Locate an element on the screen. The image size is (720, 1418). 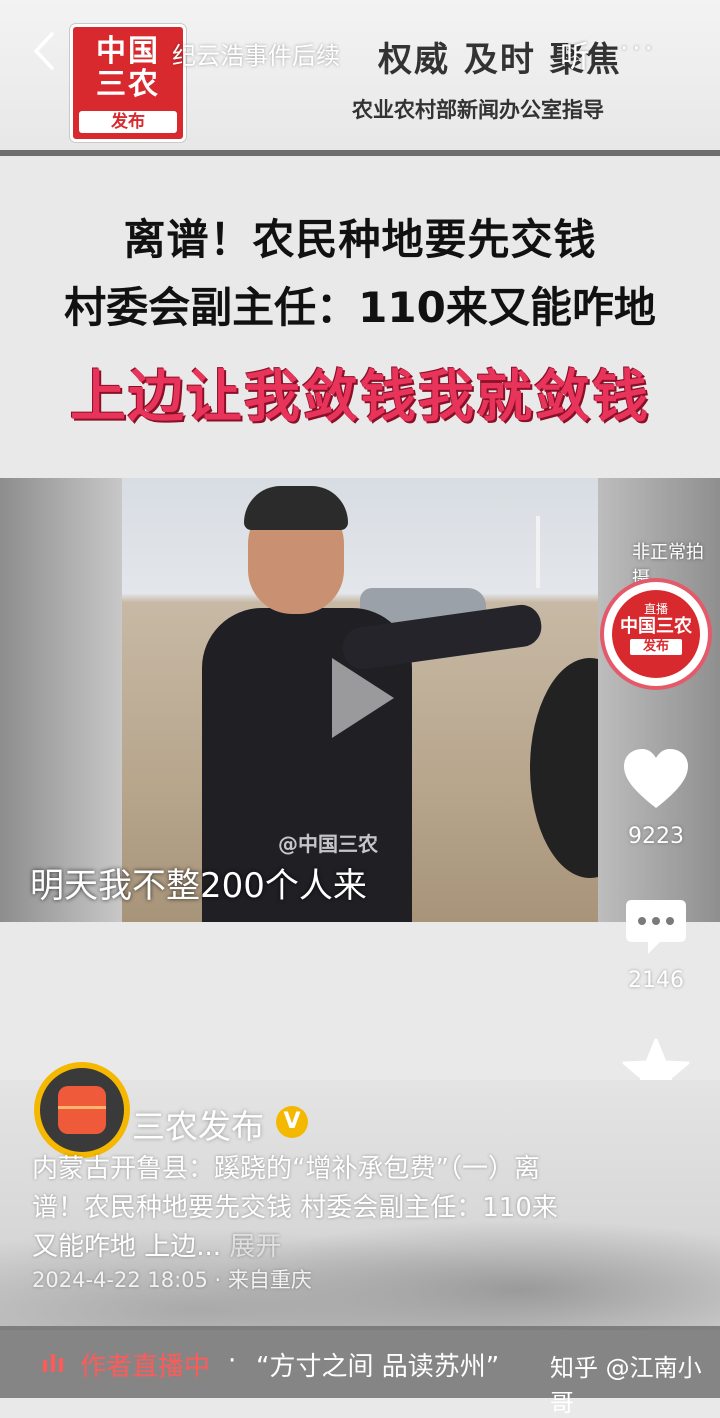
author-avatar: 直播 中国三农 发布 is located at coordinates (656, 634).